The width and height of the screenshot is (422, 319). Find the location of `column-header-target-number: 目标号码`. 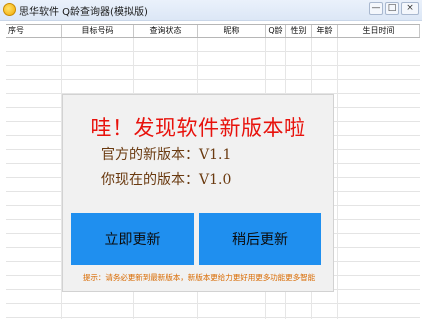

column-header-target-number: 目标号码 is located at coordinates (98, 31).